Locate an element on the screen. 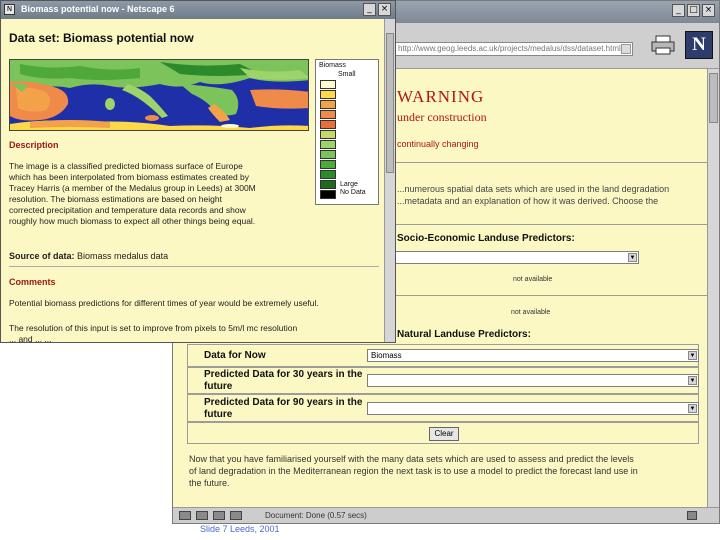 This screenshot has width=720, height=540. legend-no-data-label: No Data is located at coordinates (353, 192).